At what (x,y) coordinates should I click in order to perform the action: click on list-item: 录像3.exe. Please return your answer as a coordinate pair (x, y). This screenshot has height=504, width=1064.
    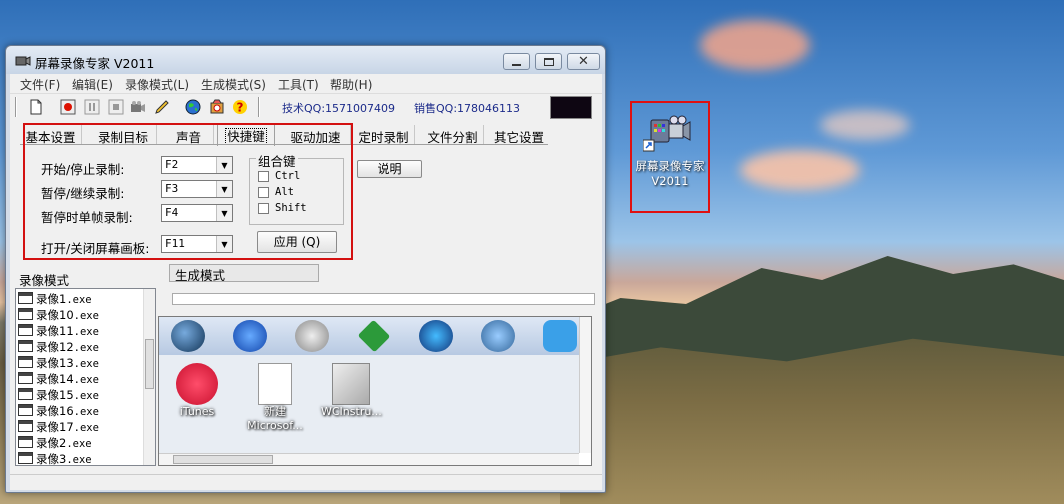
    Looking at the image, I should click on (78, 458).